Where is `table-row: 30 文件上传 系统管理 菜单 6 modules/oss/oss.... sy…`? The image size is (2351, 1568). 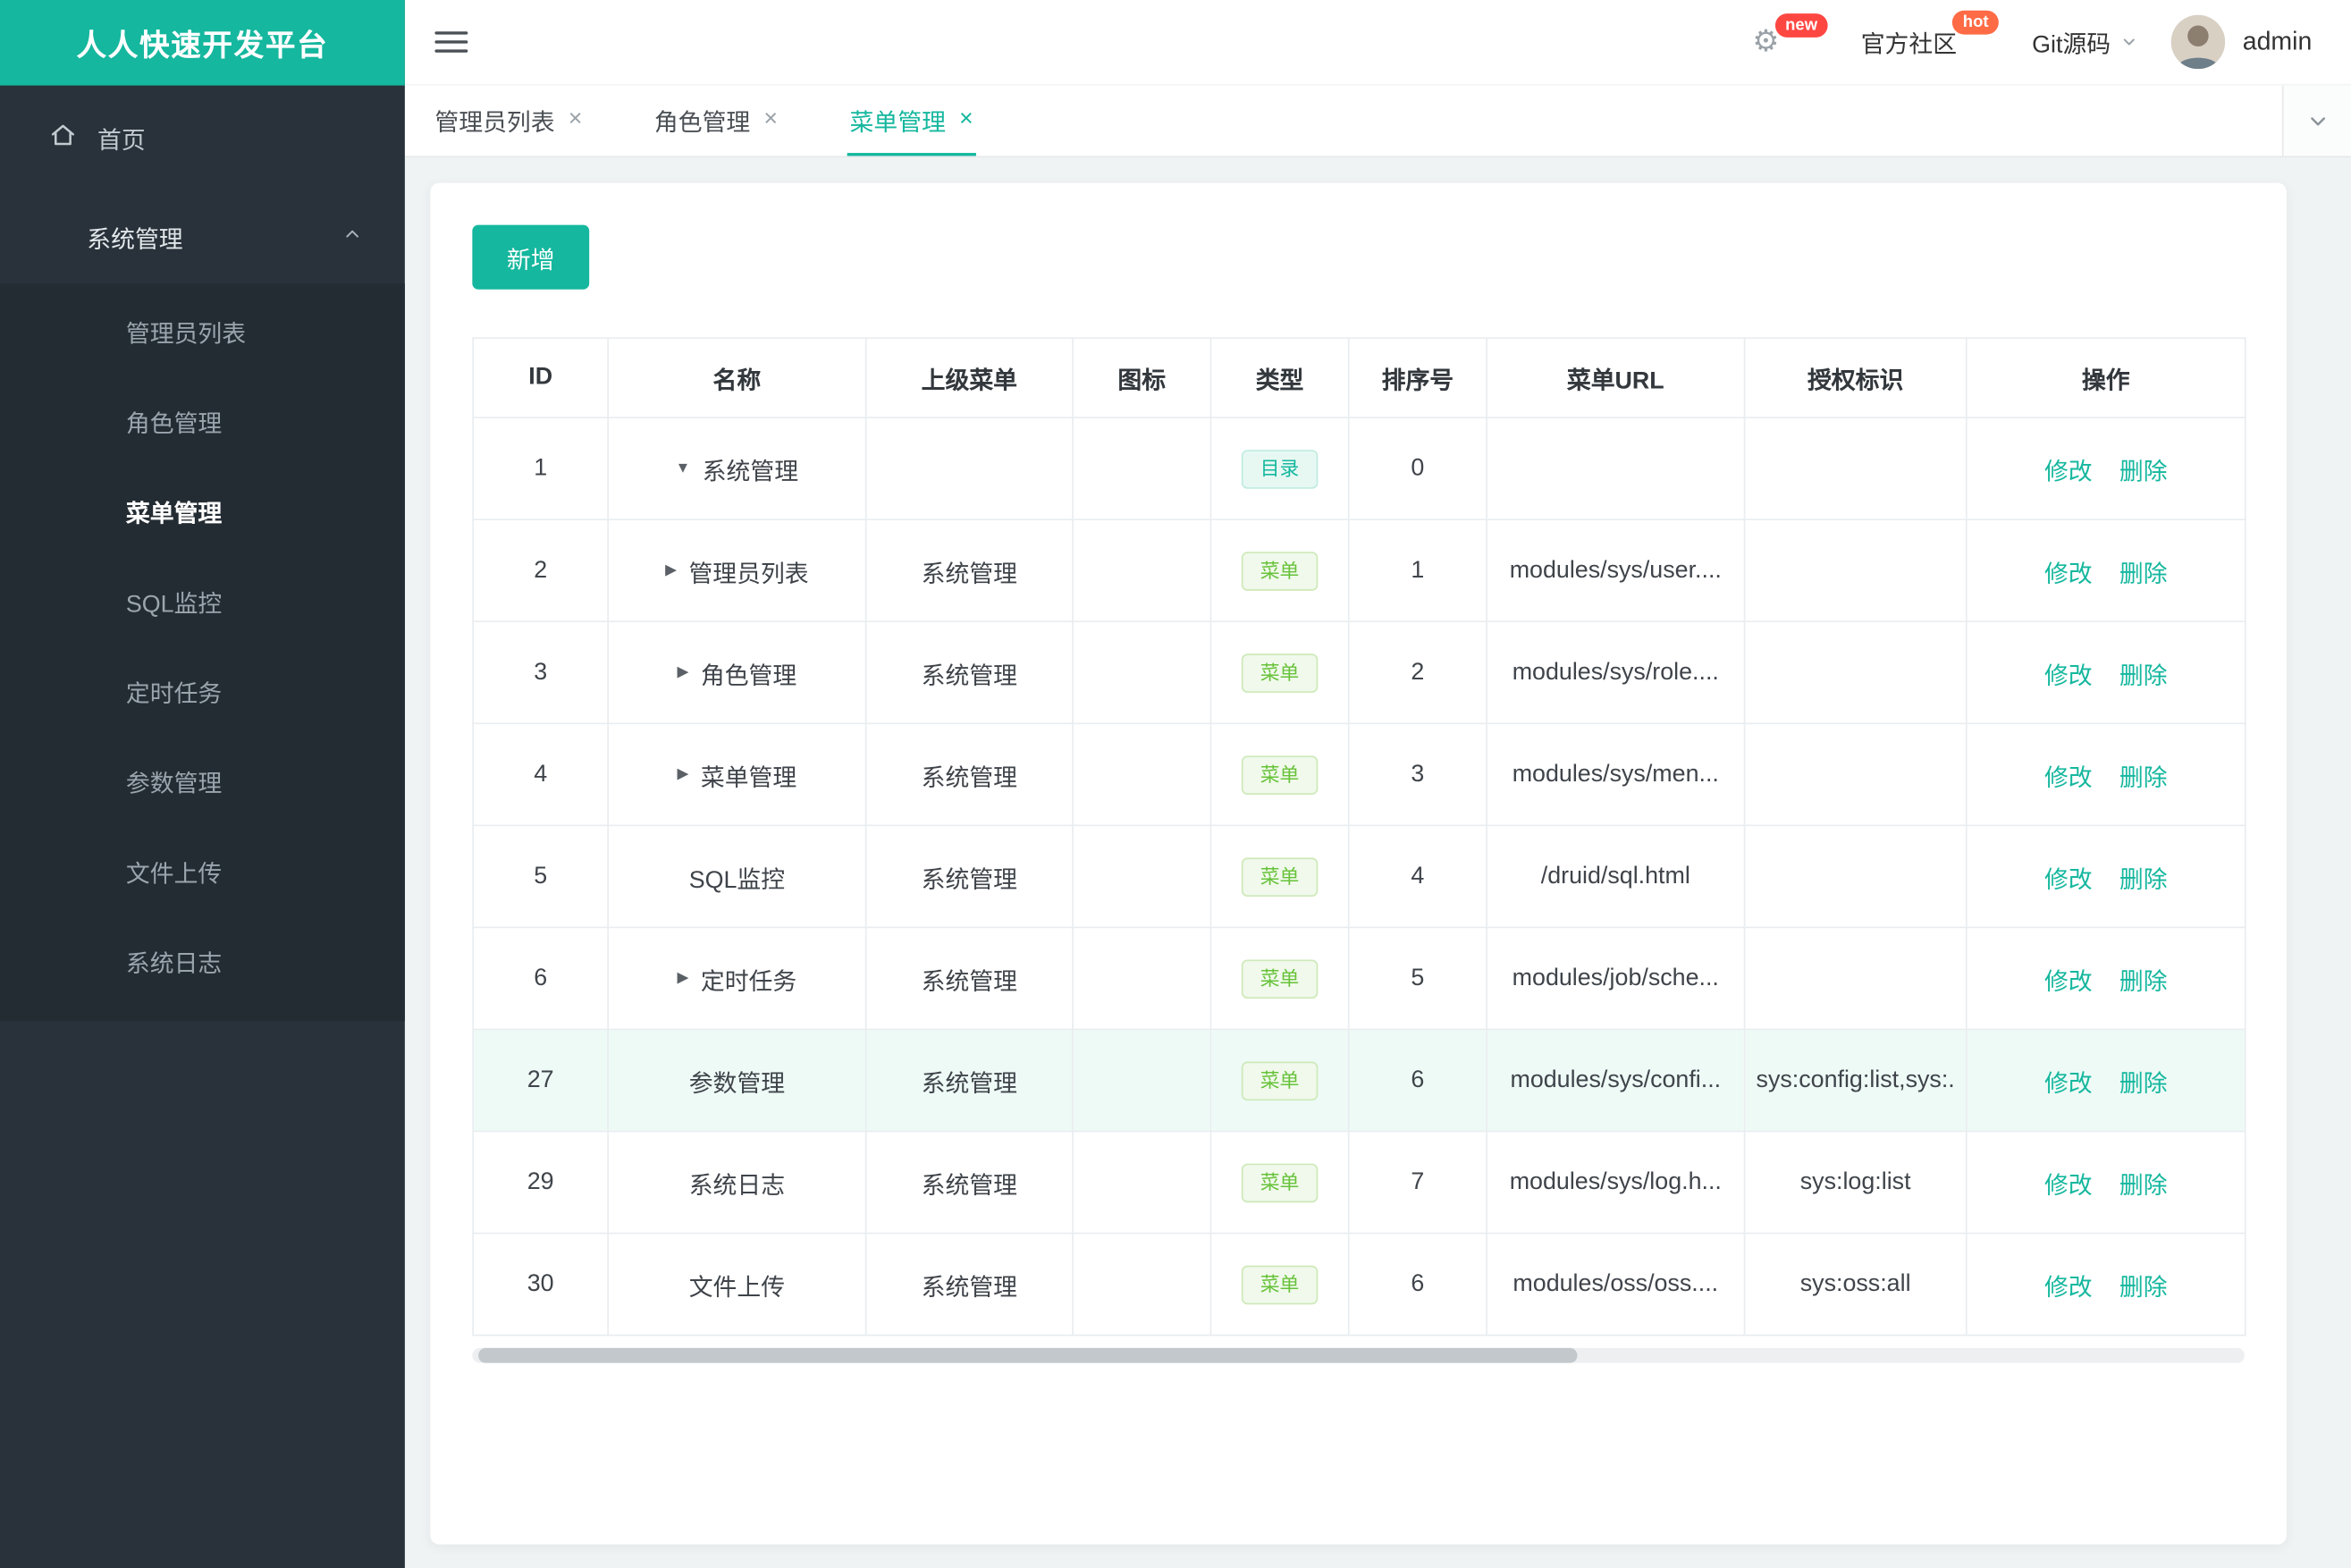 table-row: 30 文件上传 系统管理 菜单 6 modules/oss/oss.... sy… is located at coordinates (1359, 1284).